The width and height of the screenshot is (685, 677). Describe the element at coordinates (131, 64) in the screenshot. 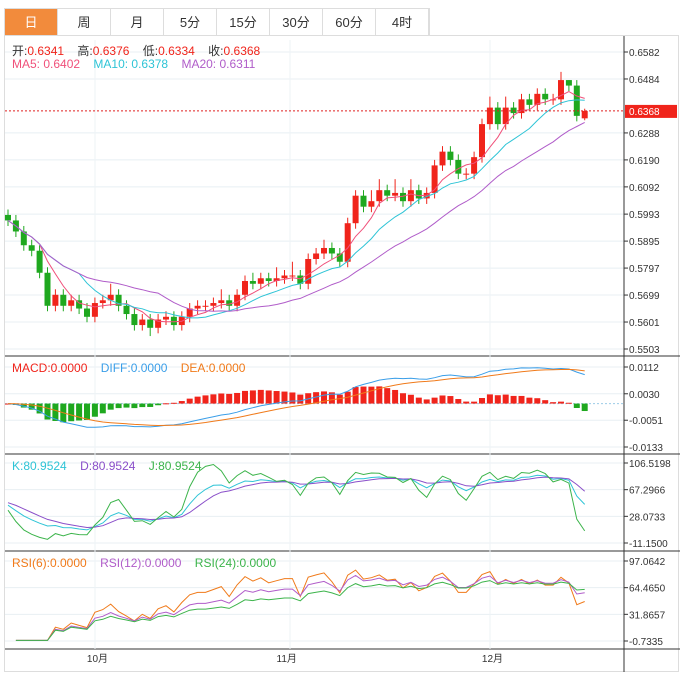

I see `ma10-value: MA10: 0.6378` at that location.